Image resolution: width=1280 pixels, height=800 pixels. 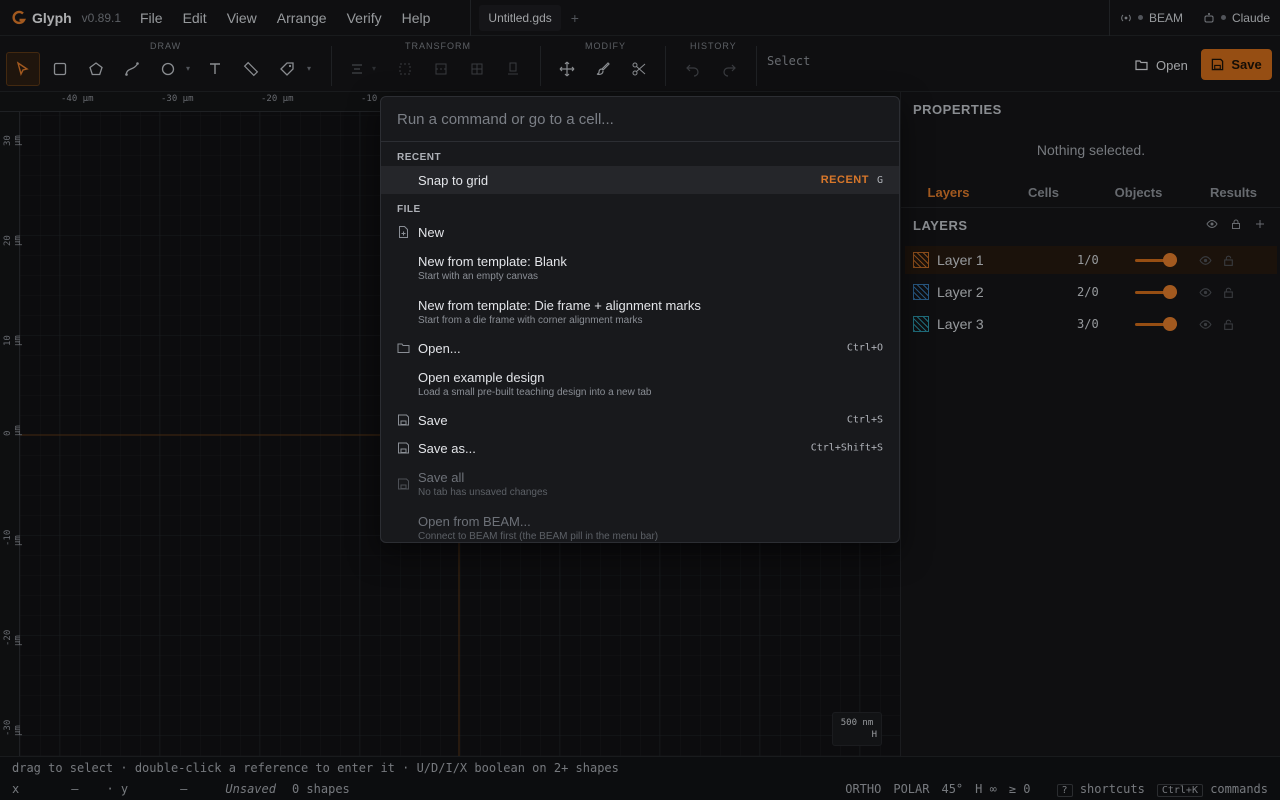 What do you see at coordinates (879, 180) in the screenshot?
I see `command-shortcut: G` at bounding box center [879, 180].